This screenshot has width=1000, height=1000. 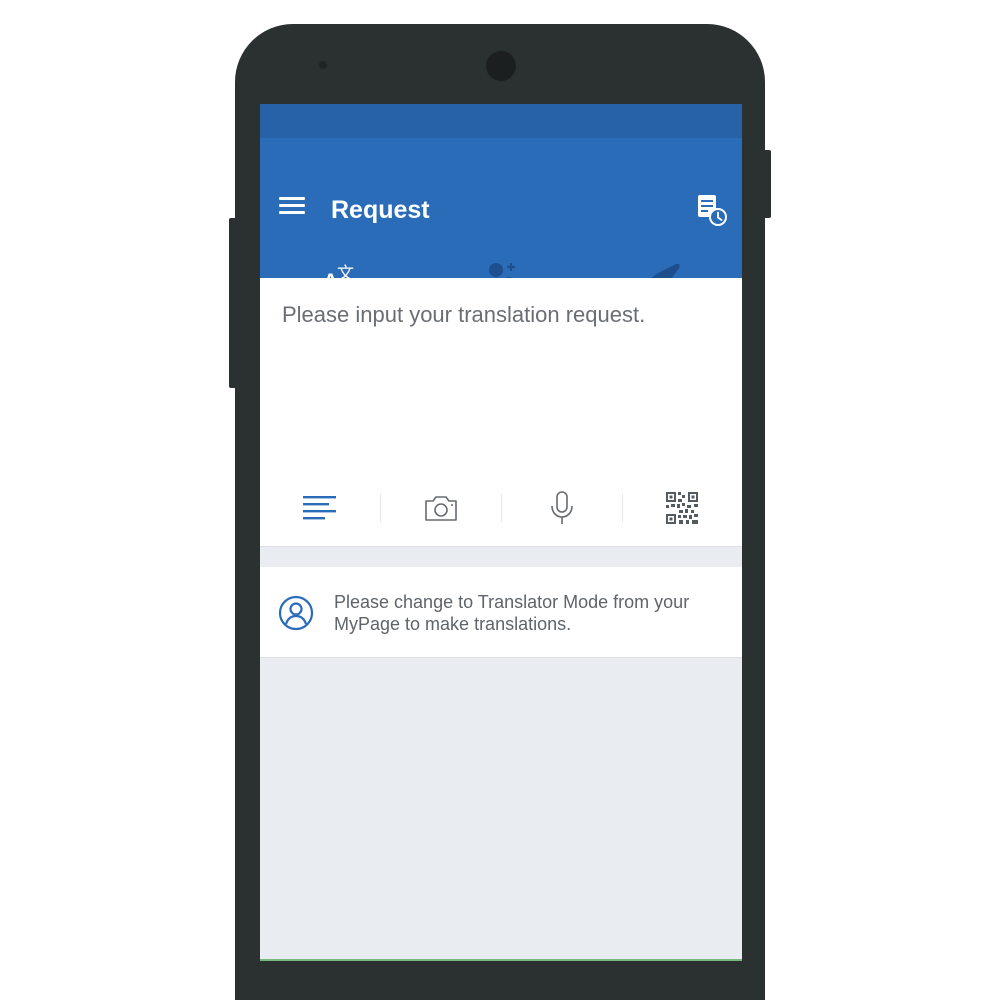 I want to click on qr-code-icon, so click(x=682, y=508).